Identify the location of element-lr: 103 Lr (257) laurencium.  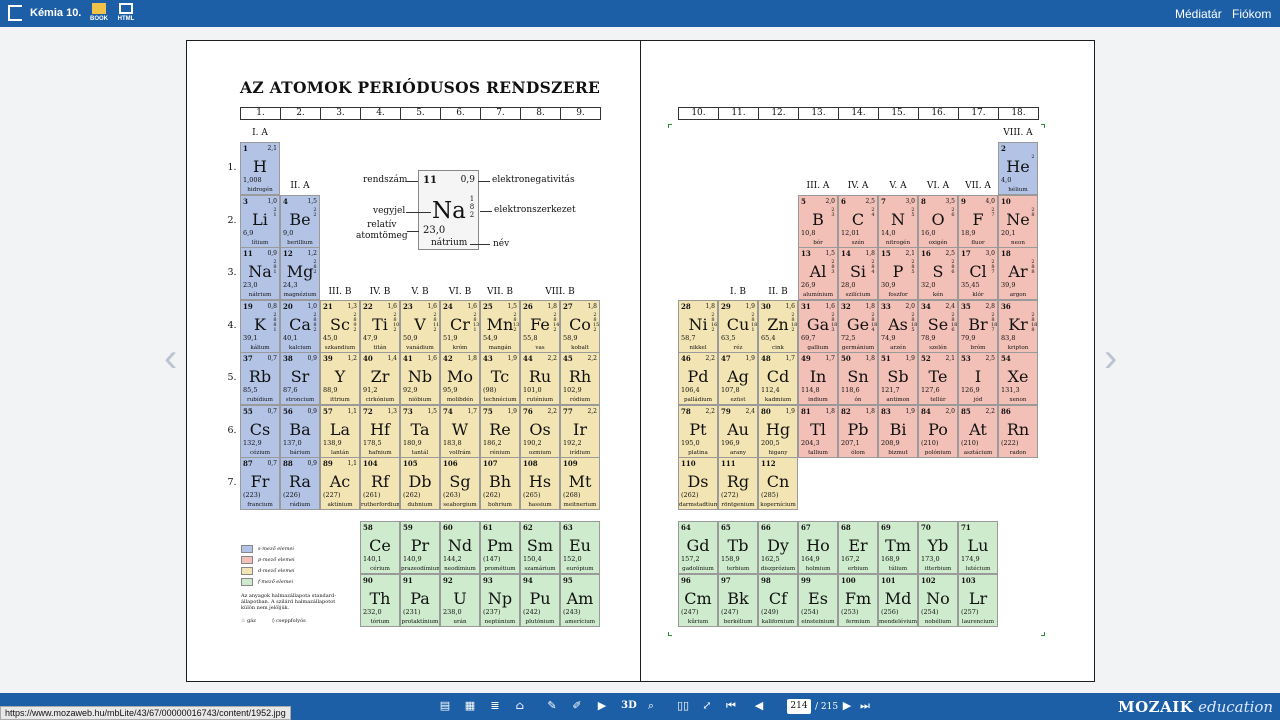
(978, 600).